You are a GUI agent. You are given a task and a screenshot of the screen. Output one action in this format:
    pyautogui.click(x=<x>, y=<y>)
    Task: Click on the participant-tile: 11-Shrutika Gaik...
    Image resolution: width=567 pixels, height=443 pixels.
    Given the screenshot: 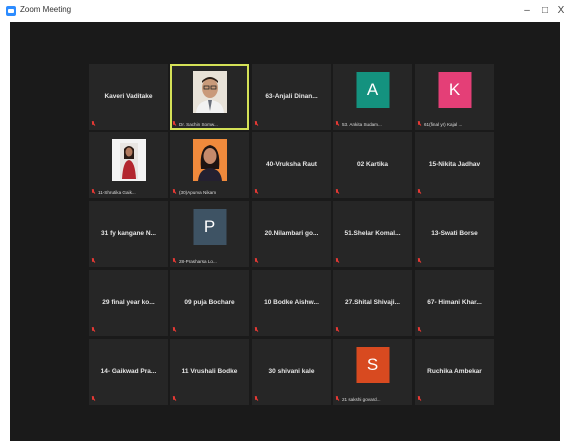 What is the action you would take?
    pyautogui.click(x=128, y=165)
    